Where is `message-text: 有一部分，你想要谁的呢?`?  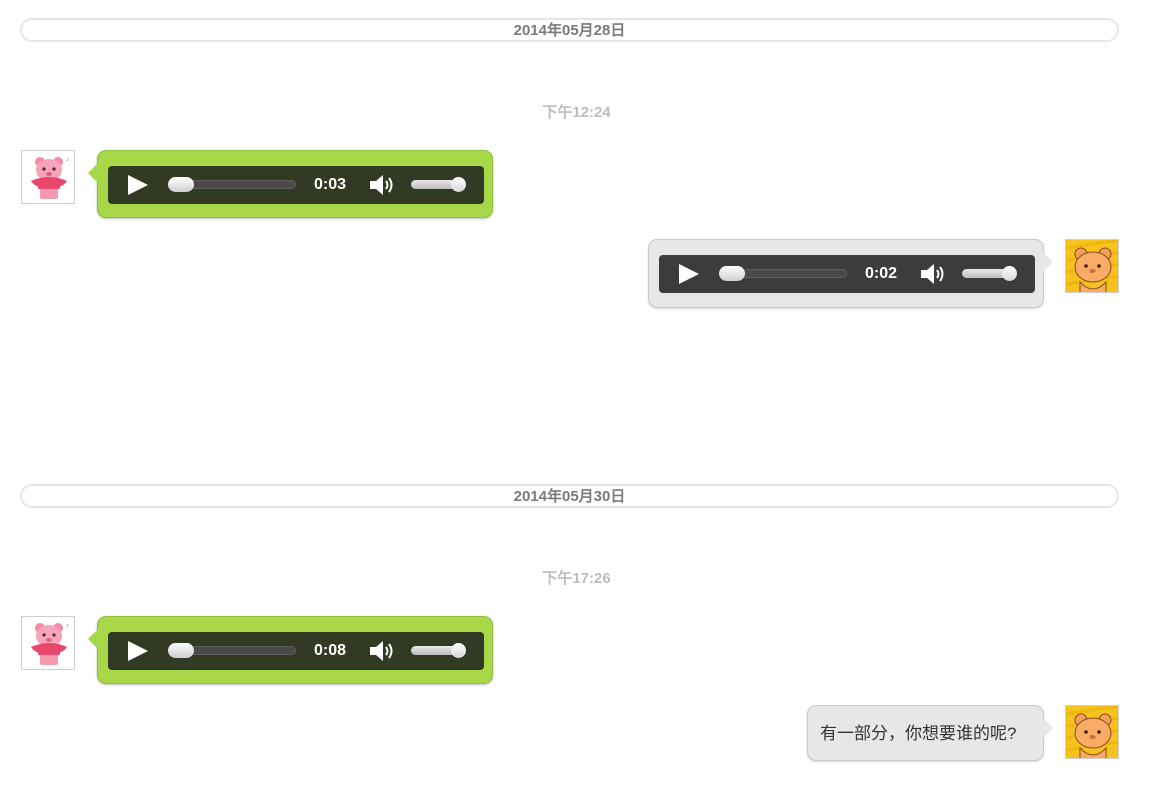
message-text: 有一部分，你想要谁的呢? is located at coordinates (918, 733).